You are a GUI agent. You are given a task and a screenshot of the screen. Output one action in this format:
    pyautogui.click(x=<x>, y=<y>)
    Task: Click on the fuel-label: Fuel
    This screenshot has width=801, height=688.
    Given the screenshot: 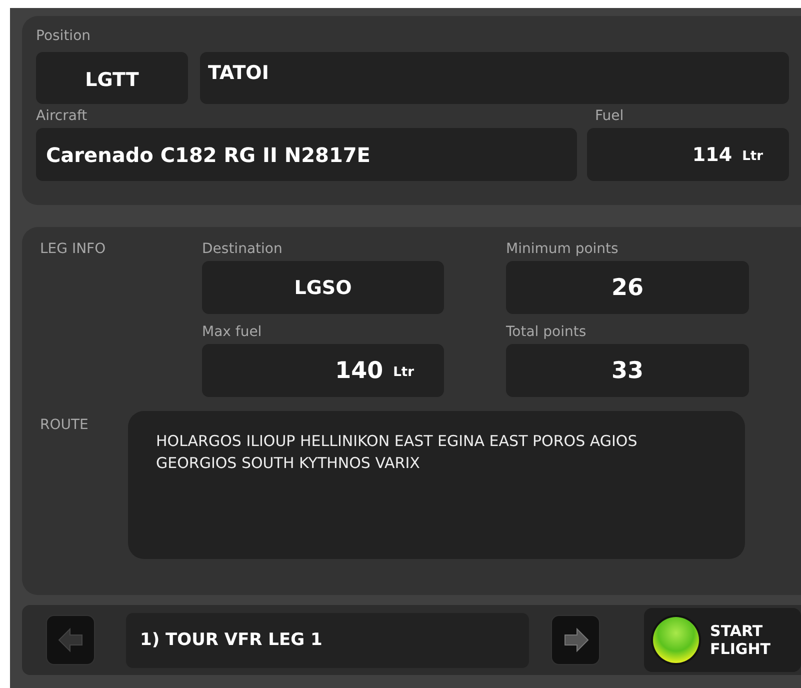 What is the action you would take?
    pyautogui.click(x=609, y=116)
    